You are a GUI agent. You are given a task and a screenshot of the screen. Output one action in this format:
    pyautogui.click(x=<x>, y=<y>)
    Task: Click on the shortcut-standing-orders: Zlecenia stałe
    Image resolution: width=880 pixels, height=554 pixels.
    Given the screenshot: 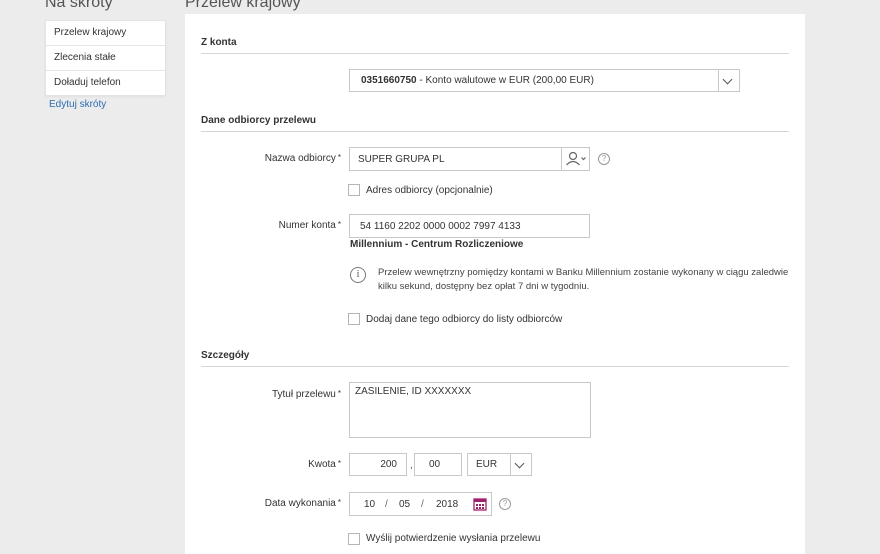 What is the action you would take?
    pyautogui.click(x=105, y=58)
    